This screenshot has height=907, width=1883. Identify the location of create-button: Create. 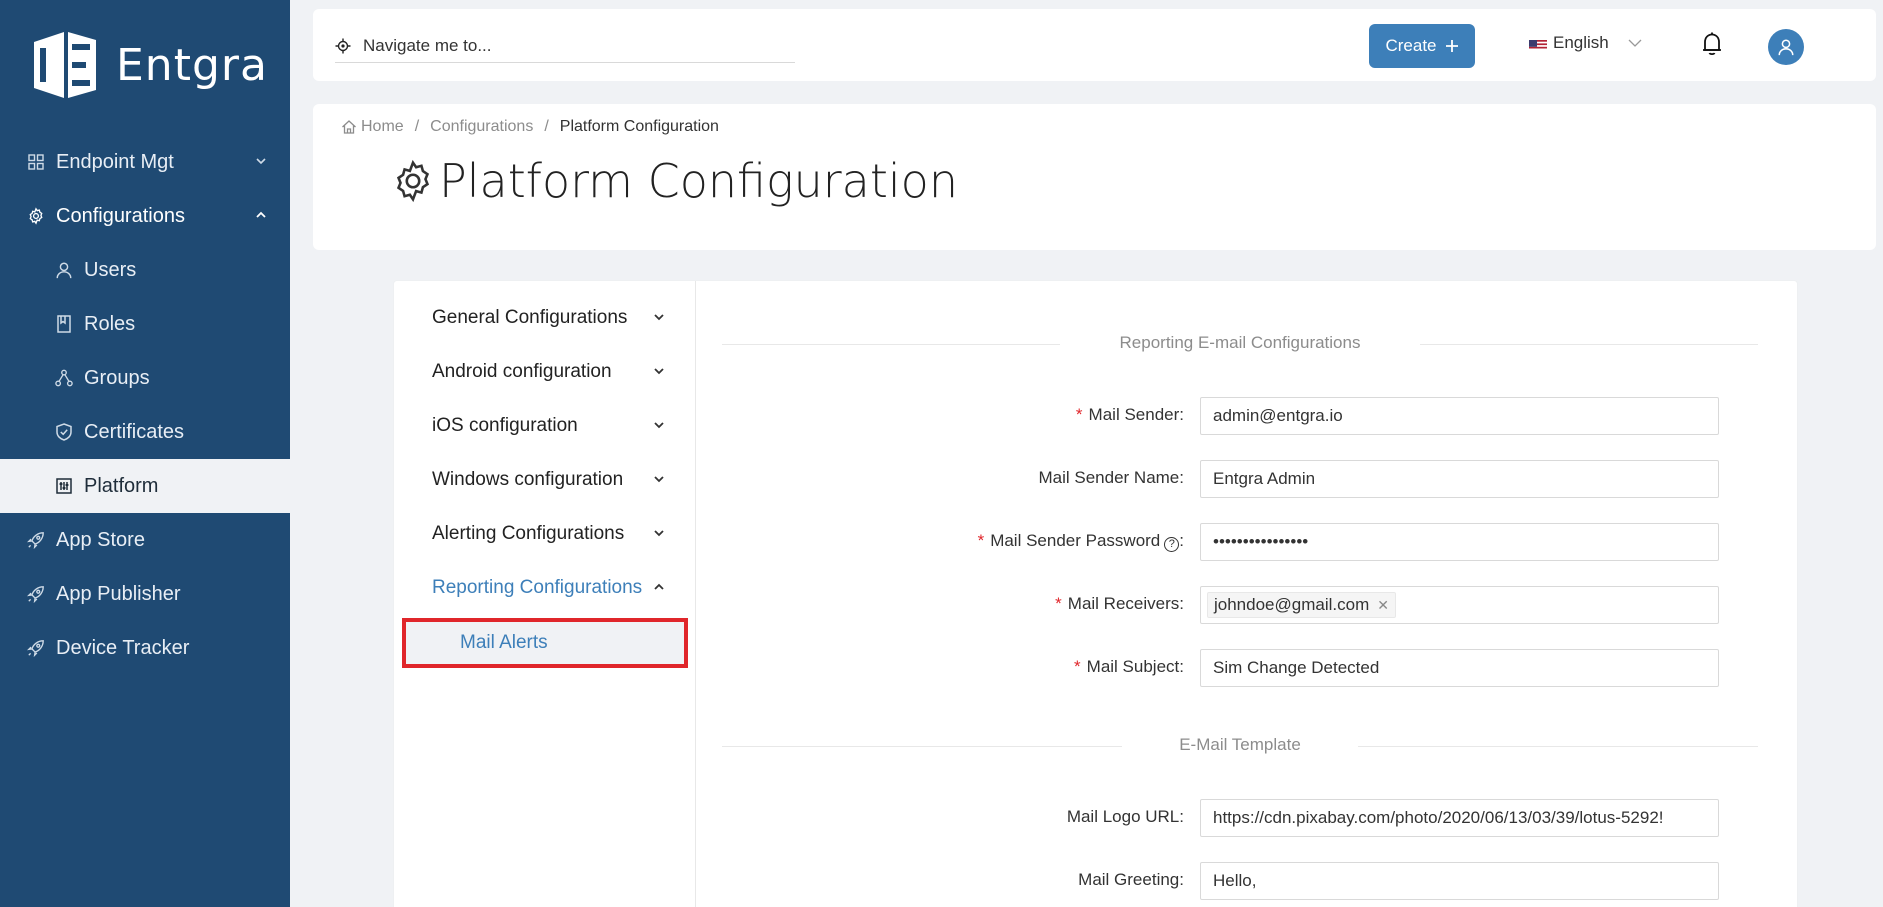
(1422, 46).